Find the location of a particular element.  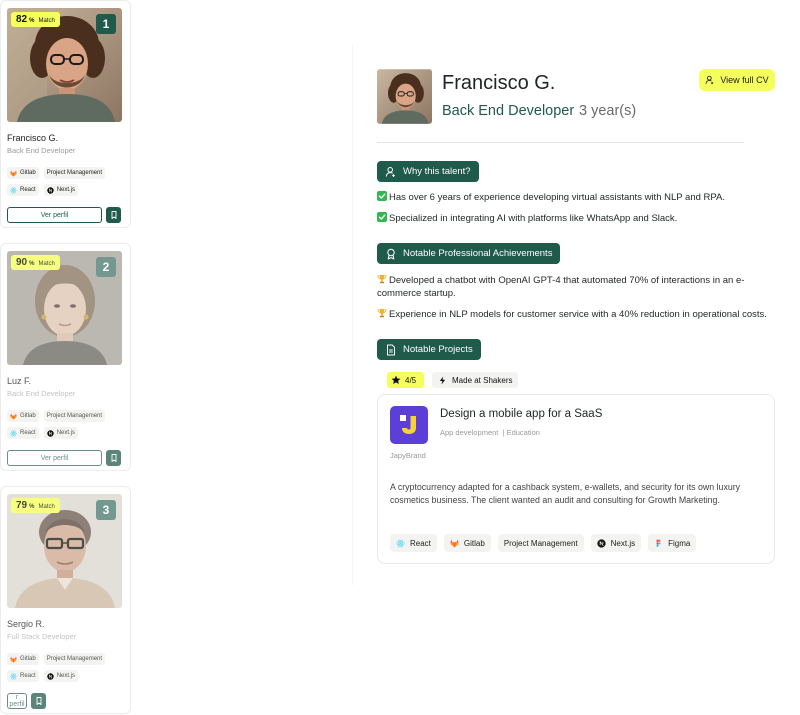

project-tag-figma: Figma is located at coordinates (672, 543).